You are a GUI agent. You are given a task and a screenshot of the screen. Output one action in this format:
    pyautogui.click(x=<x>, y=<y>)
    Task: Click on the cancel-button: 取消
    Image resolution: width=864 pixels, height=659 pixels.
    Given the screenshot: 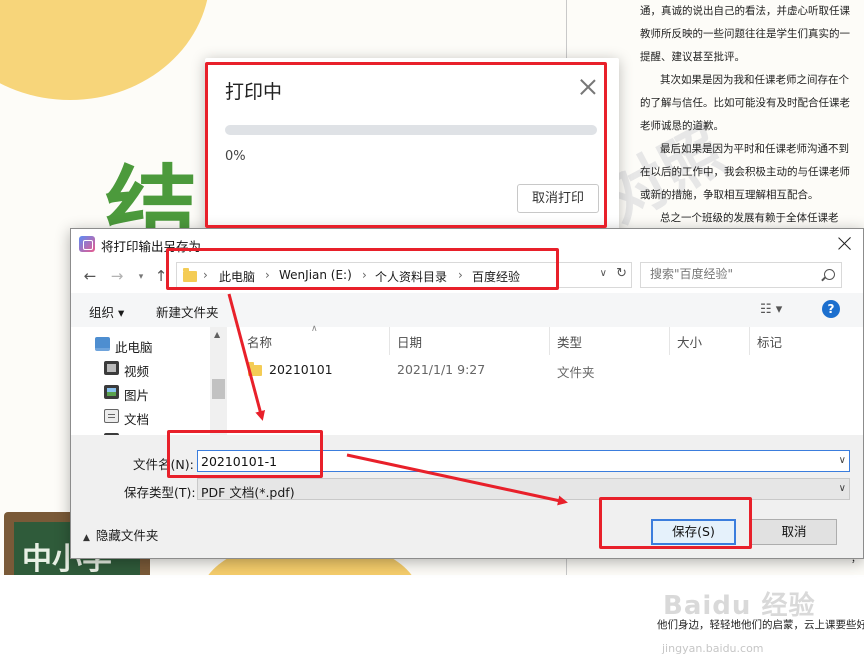 What is the action you would take?
    pyautogui.click(x=794, y=532)
    